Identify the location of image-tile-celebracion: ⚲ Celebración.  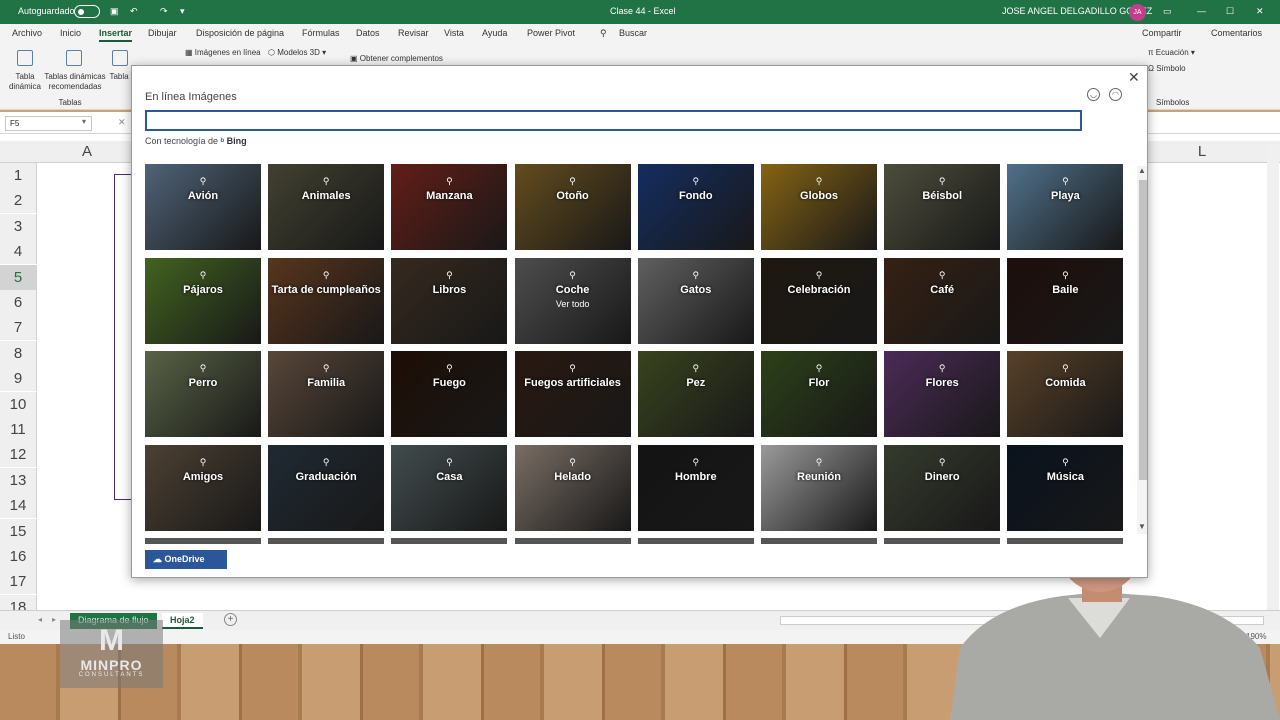
(819, 300).